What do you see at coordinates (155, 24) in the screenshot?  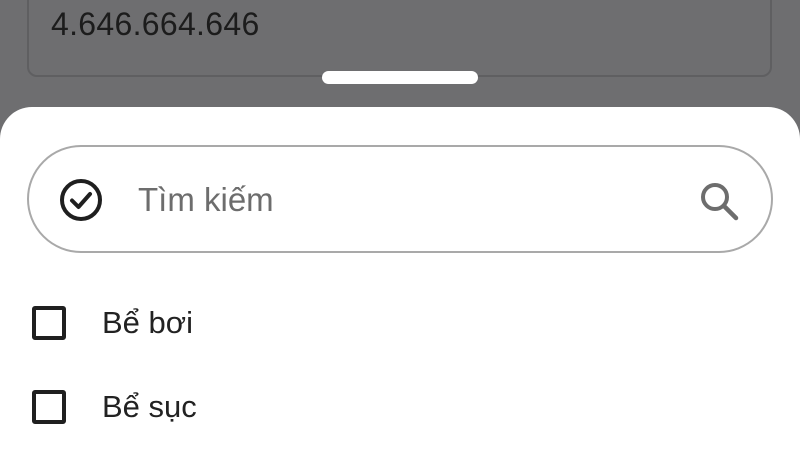 I see `background-field-value: 4.646.664.646` at bounding box center [155, 24].